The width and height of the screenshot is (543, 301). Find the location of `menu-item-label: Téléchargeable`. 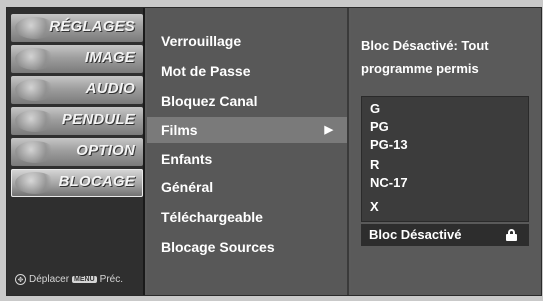

menu-item-label: Téléchargeable is located at coordinates (212, 217).